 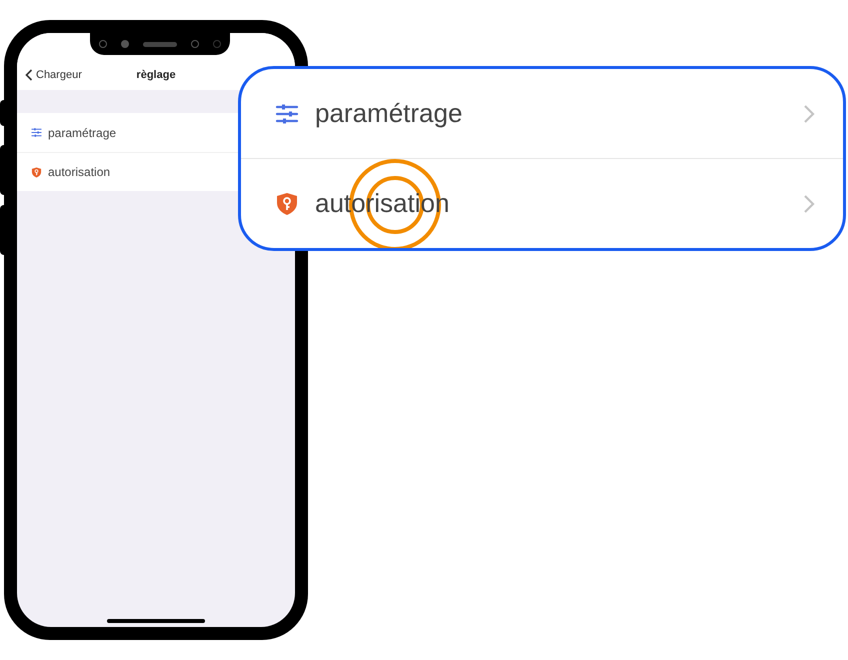 I want to click on camera-icon, so click(x=125, y=44).